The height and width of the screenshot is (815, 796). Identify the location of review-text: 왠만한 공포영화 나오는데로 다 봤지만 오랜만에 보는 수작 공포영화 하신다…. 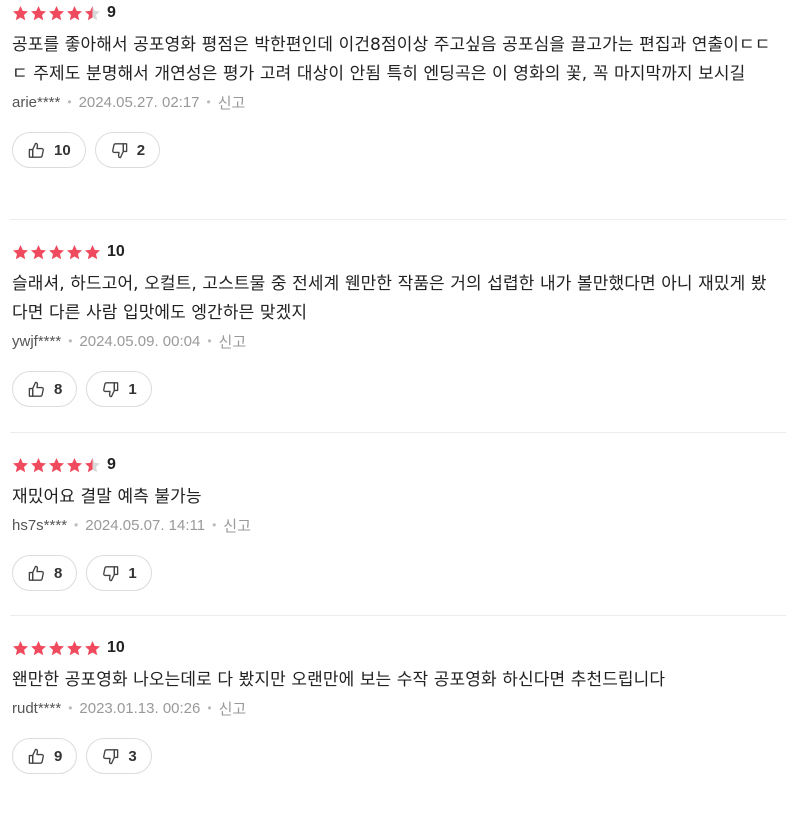
(339, 680).